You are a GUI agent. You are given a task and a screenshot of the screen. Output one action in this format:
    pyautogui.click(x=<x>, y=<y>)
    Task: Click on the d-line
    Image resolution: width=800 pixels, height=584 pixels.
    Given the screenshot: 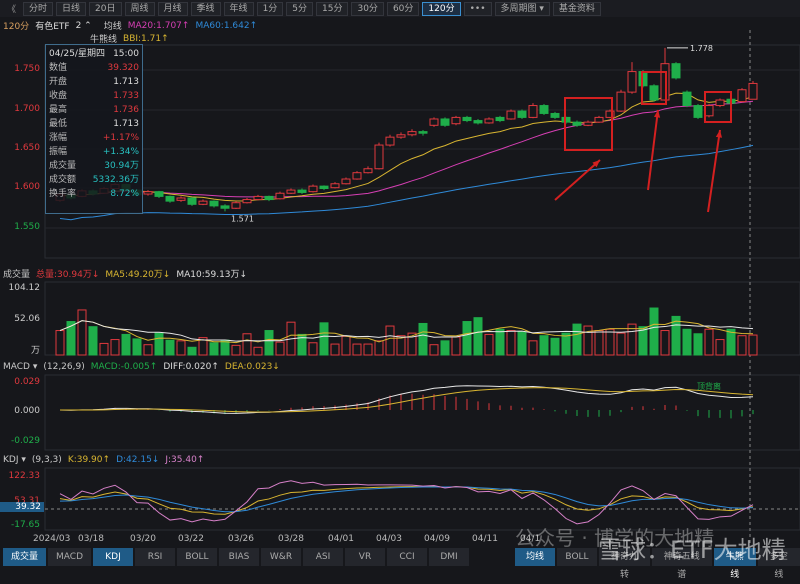 What is the action you would take?
    pyautogui.click(x=406, y=499)
    